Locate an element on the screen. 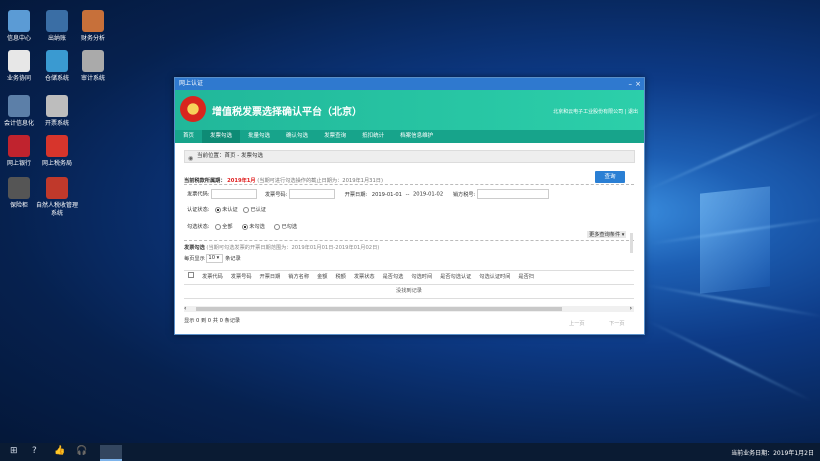  desktop-icon: 财务分析 is located at coordinates (93, 26).